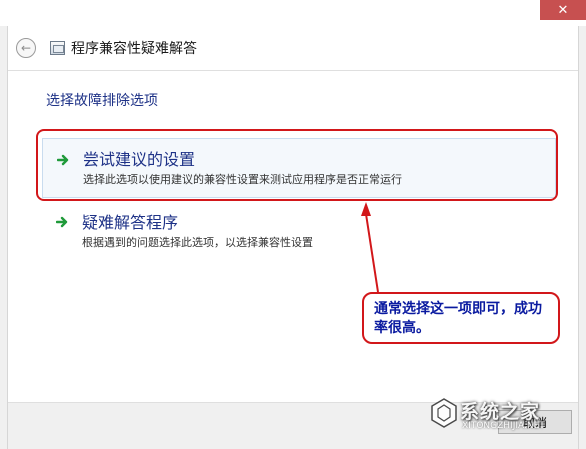 Image resolution: width=586 pixels, height=449 pixels. I want to click on window-top-bar, so click(293, 13).